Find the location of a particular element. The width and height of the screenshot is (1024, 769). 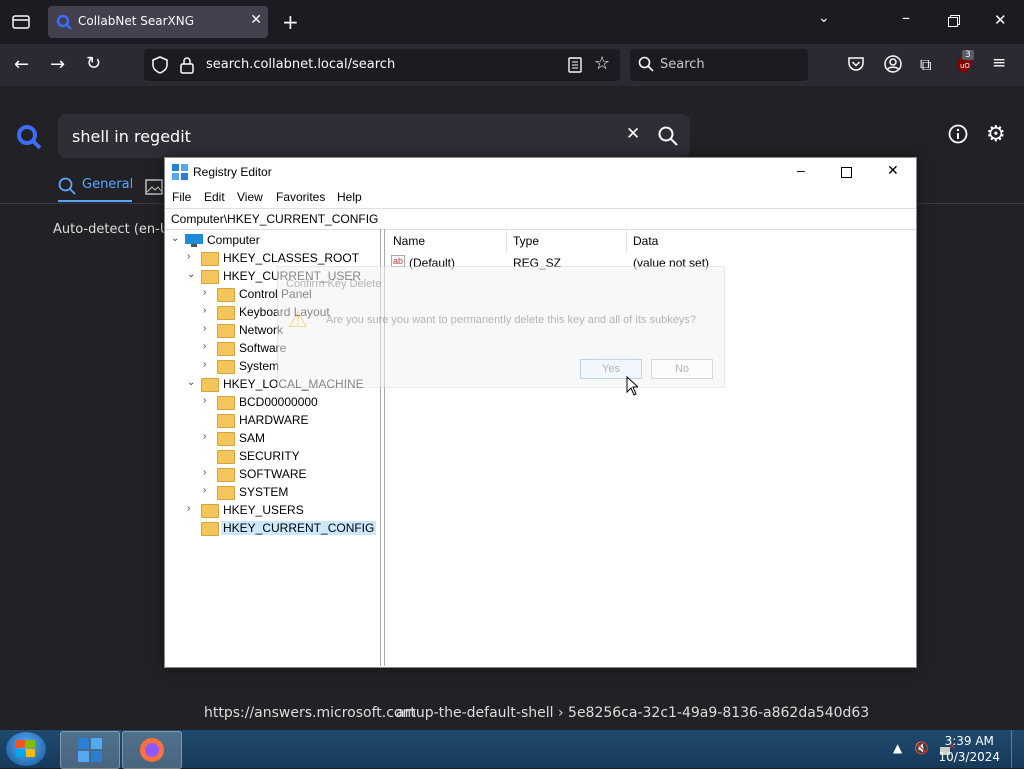

menu-file: File is located at coordinates (181, 197).